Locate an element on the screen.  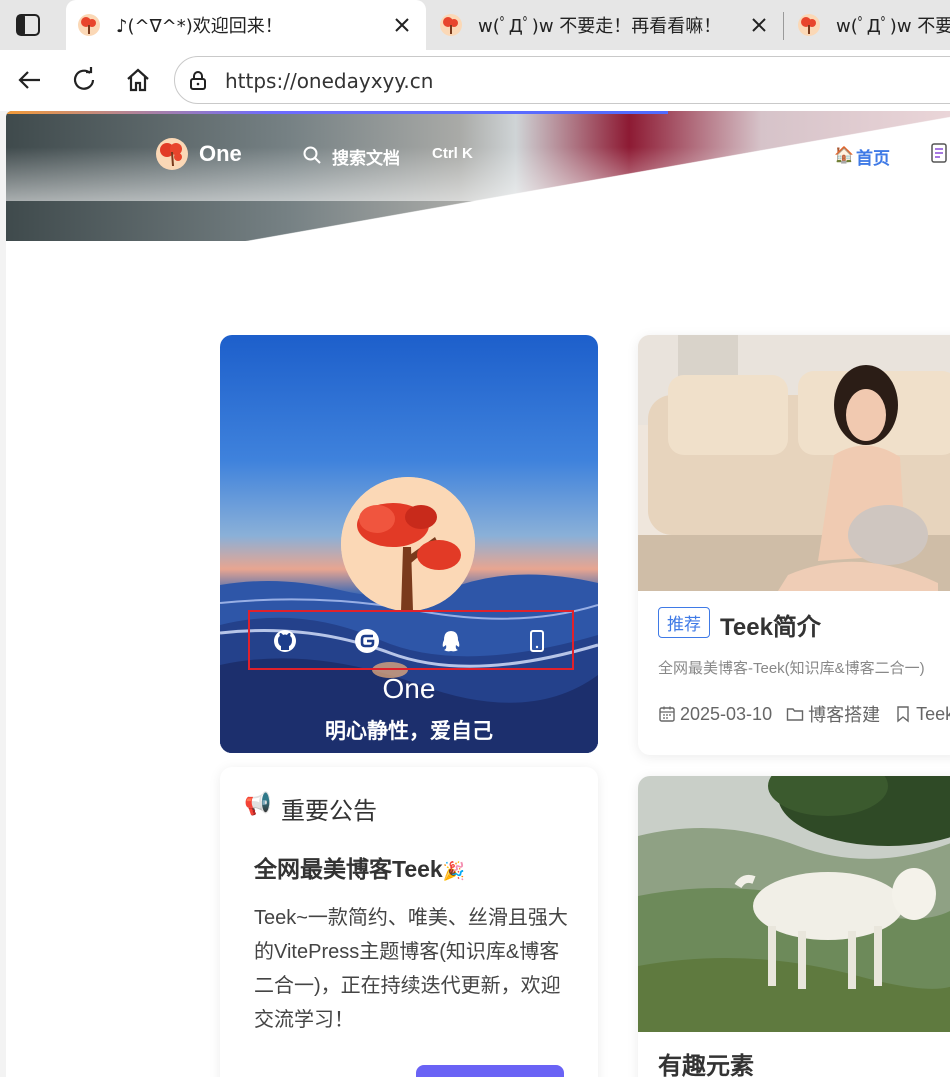
search-shortcut: Ctrl K is located at coordinates (452, 153).